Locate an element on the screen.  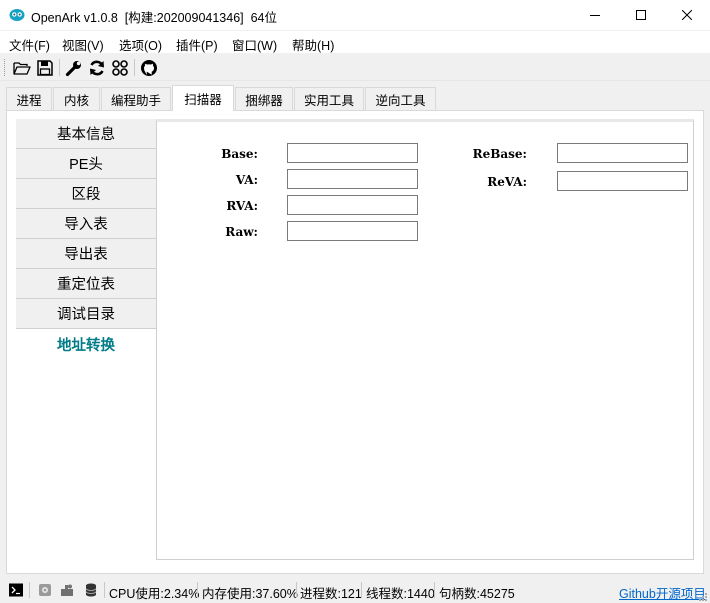
github-icon is located at coordinates (149, 68).